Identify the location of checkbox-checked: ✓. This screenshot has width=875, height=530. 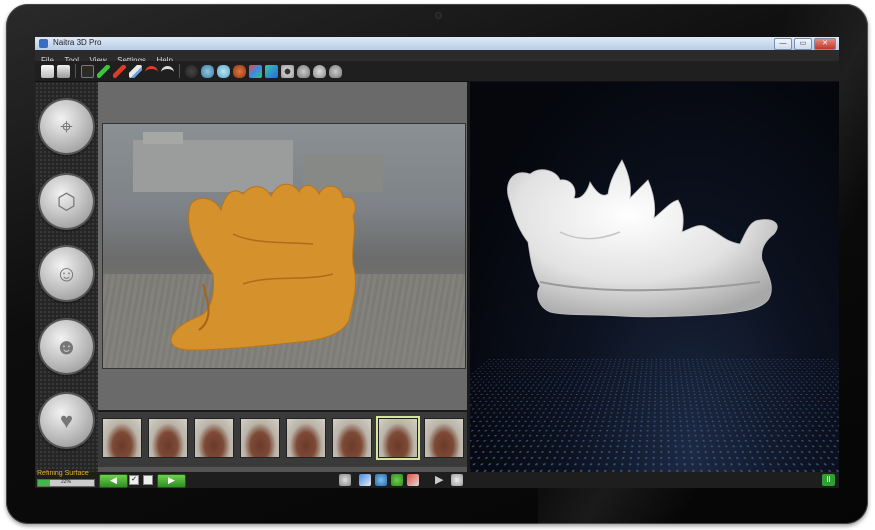
(134, 480).